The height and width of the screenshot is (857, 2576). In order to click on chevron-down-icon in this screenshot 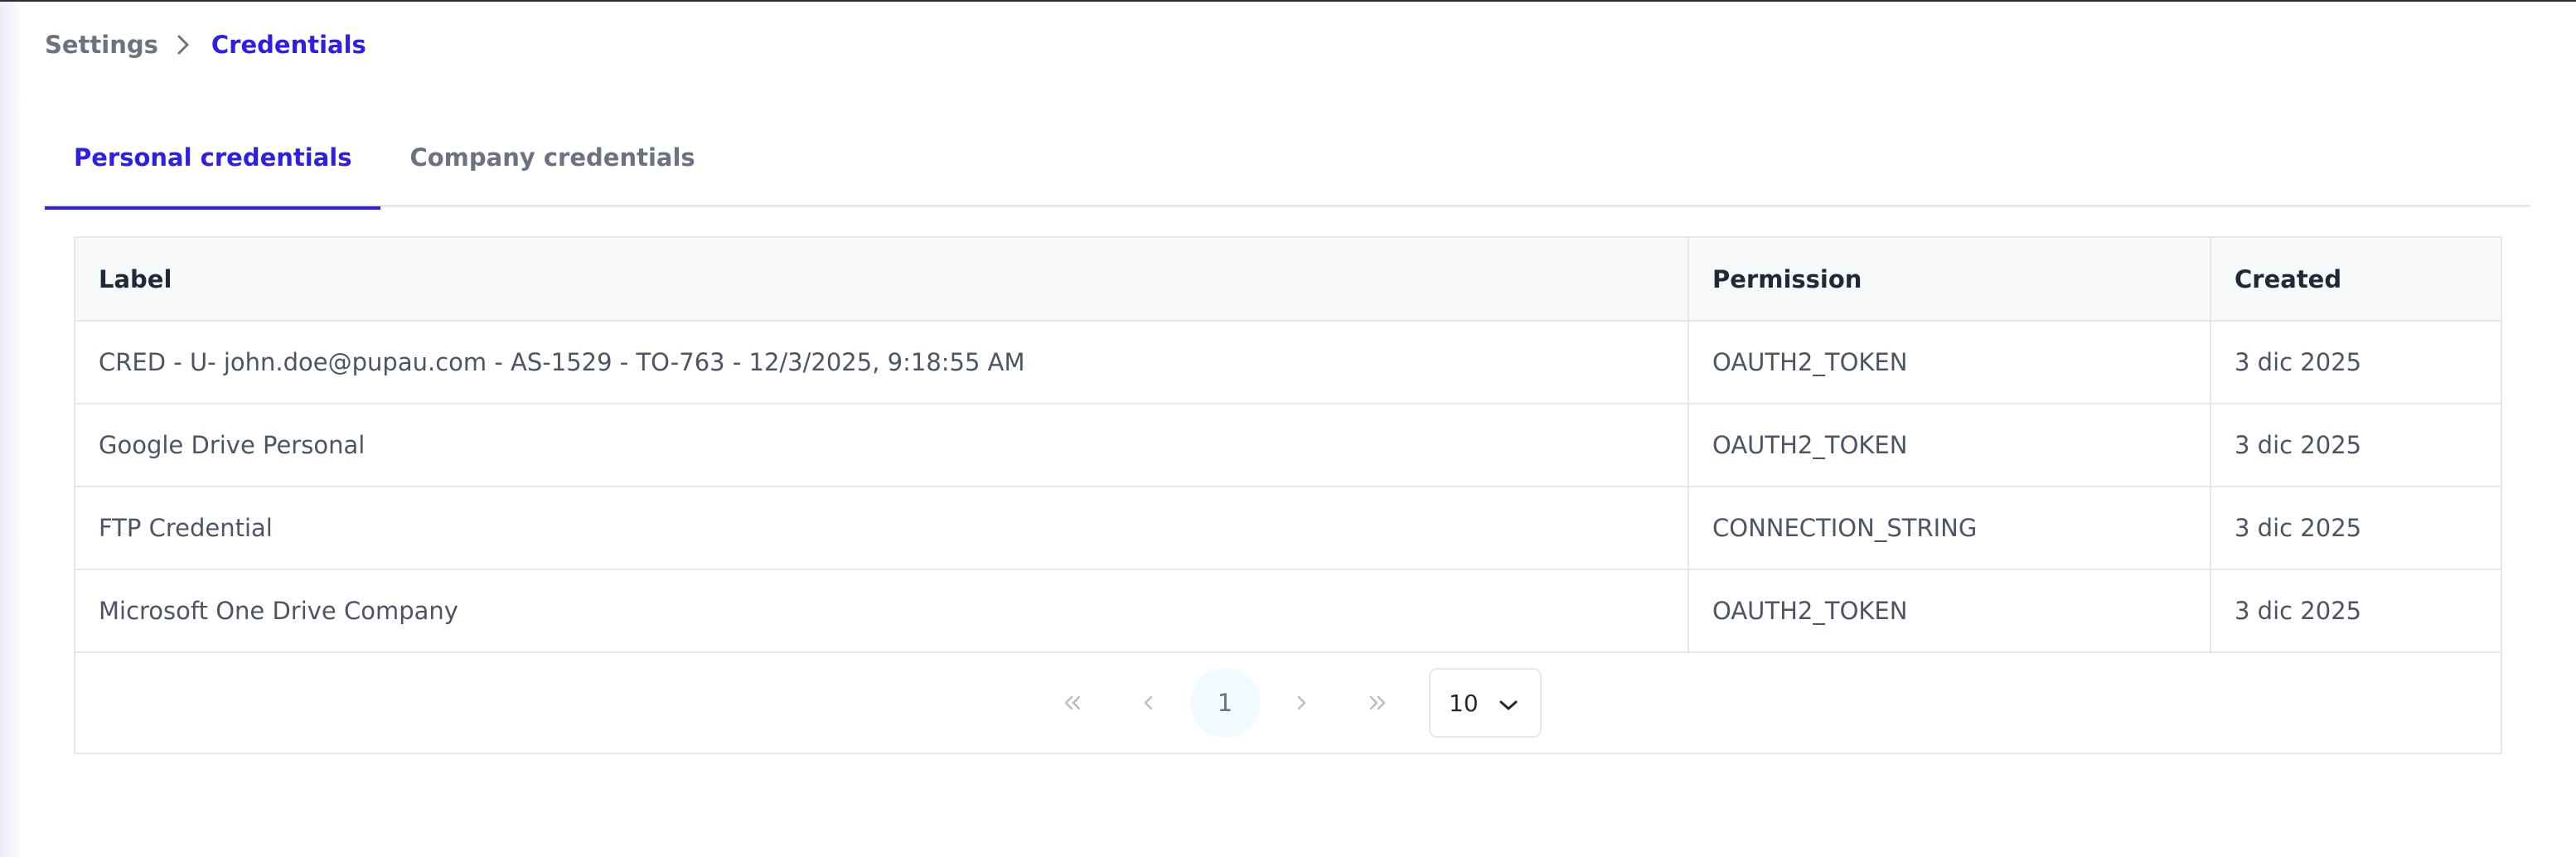, I will do `click(1508, 703)`.